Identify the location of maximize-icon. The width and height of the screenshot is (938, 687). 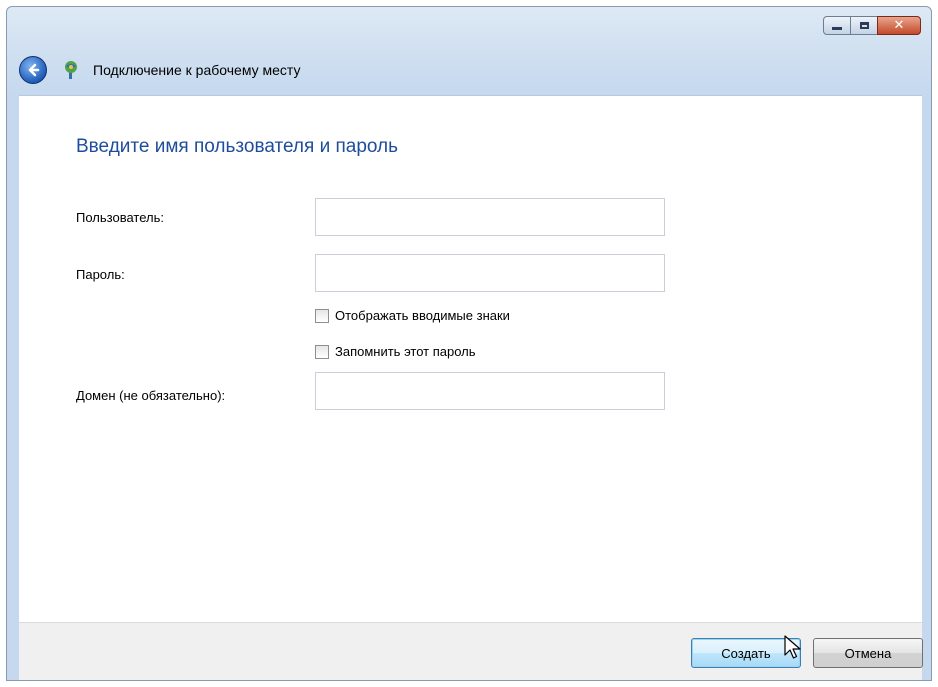
(864, 25).